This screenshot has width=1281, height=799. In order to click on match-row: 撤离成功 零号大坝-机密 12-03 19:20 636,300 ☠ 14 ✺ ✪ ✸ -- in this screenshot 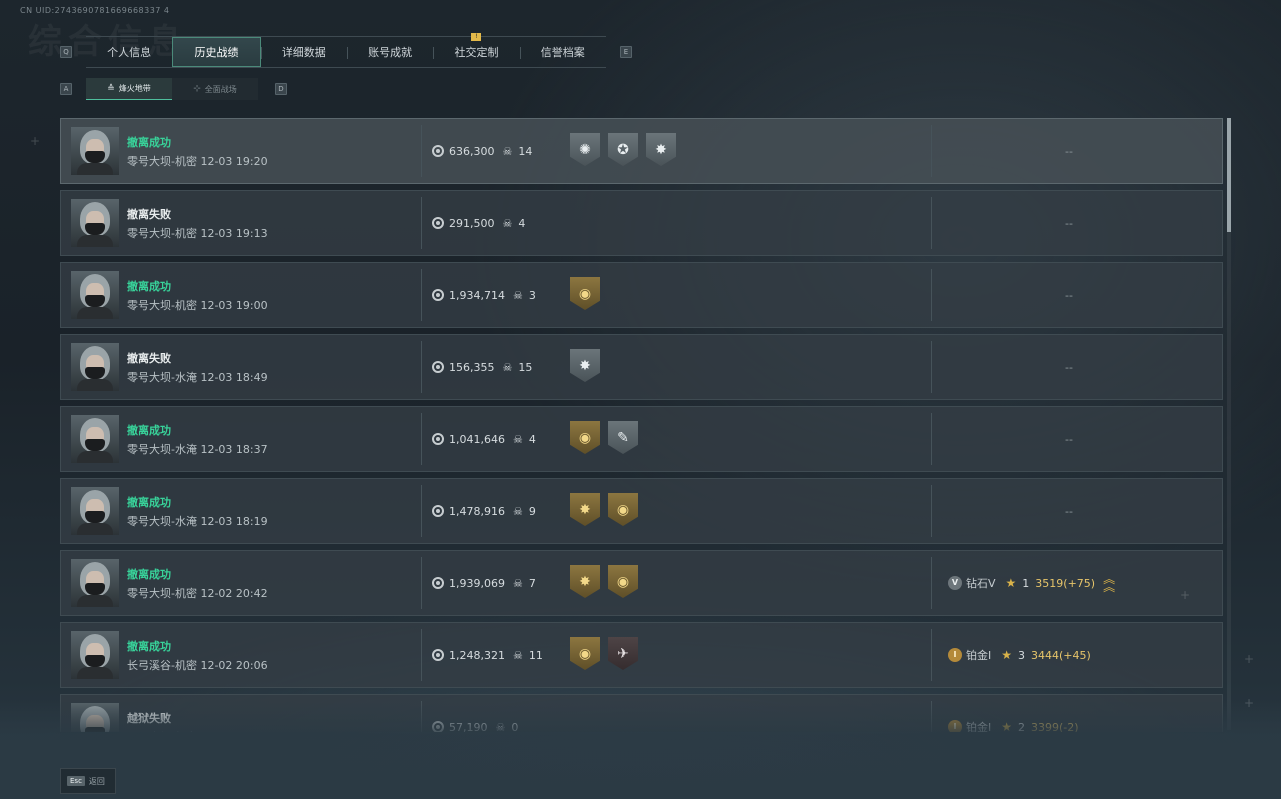, I will do `click(641, 151)`.